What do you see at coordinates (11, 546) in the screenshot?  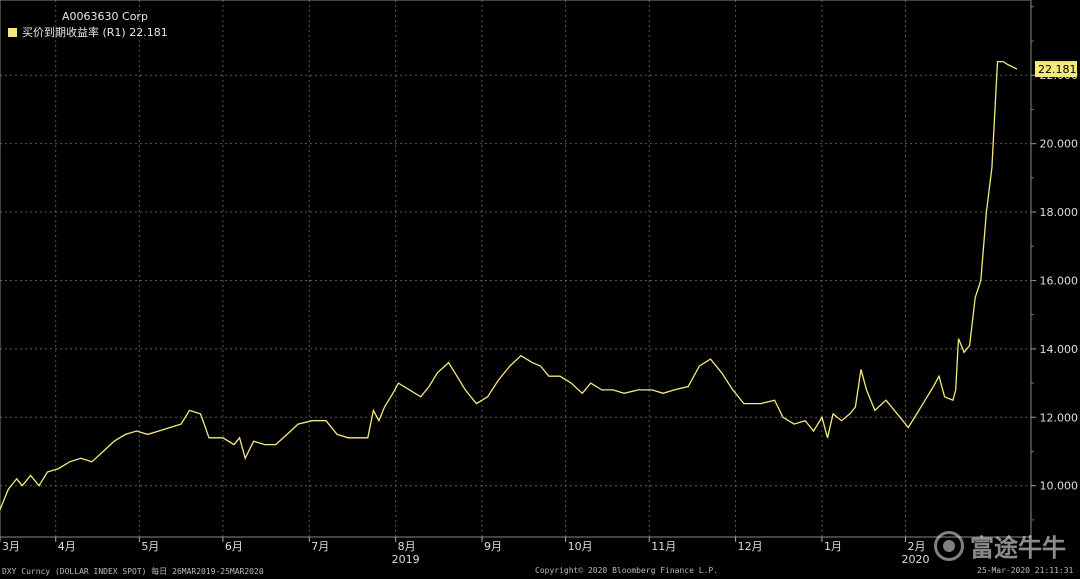 I see `x-tick-label: 3月` at bounding box center [11, 546].